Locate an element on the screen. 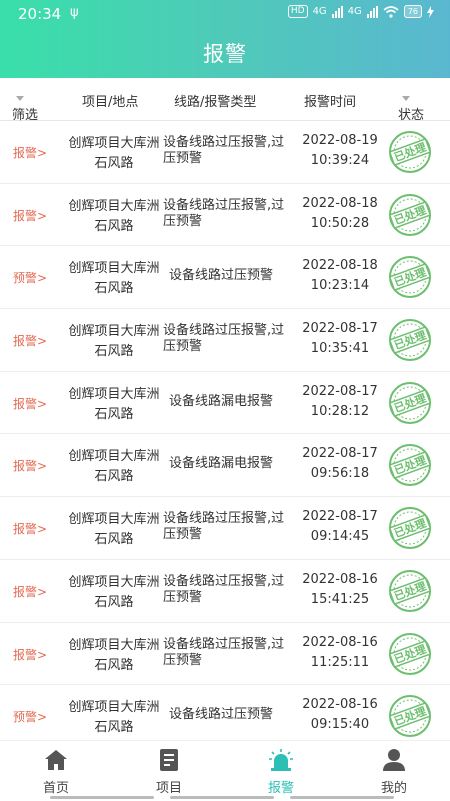 The height and width of the screenshot is (801, 450). alarm-timestamp: 2022-08-17 09:56:18 is located at coordinates (340, 464).